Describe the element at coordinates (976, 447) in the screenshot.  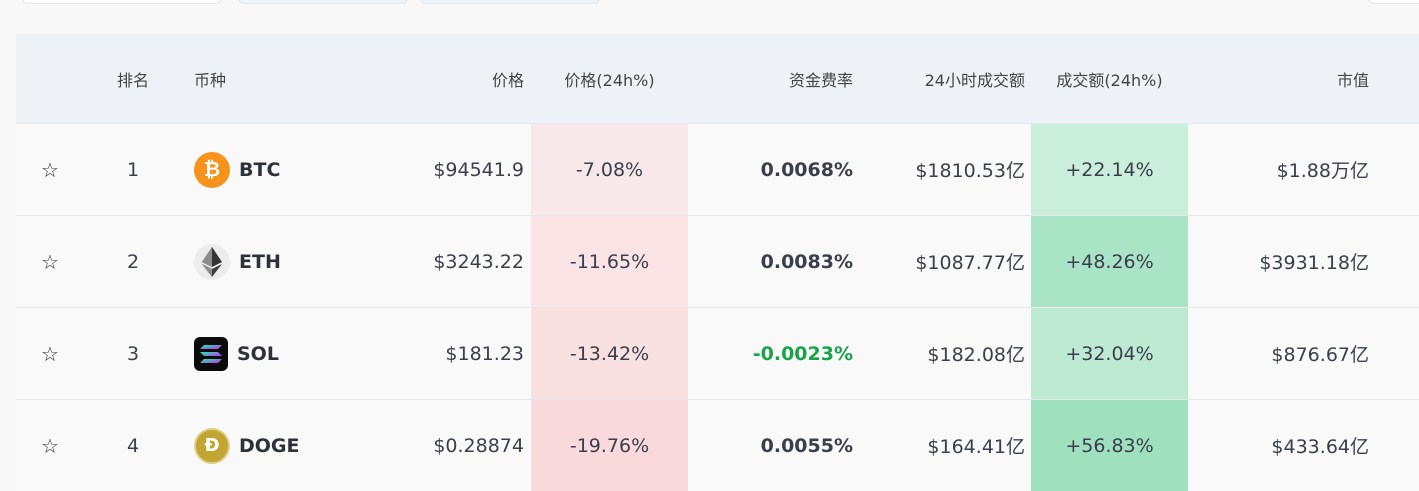
I see `volume-cell: $164.41亿` at that location.